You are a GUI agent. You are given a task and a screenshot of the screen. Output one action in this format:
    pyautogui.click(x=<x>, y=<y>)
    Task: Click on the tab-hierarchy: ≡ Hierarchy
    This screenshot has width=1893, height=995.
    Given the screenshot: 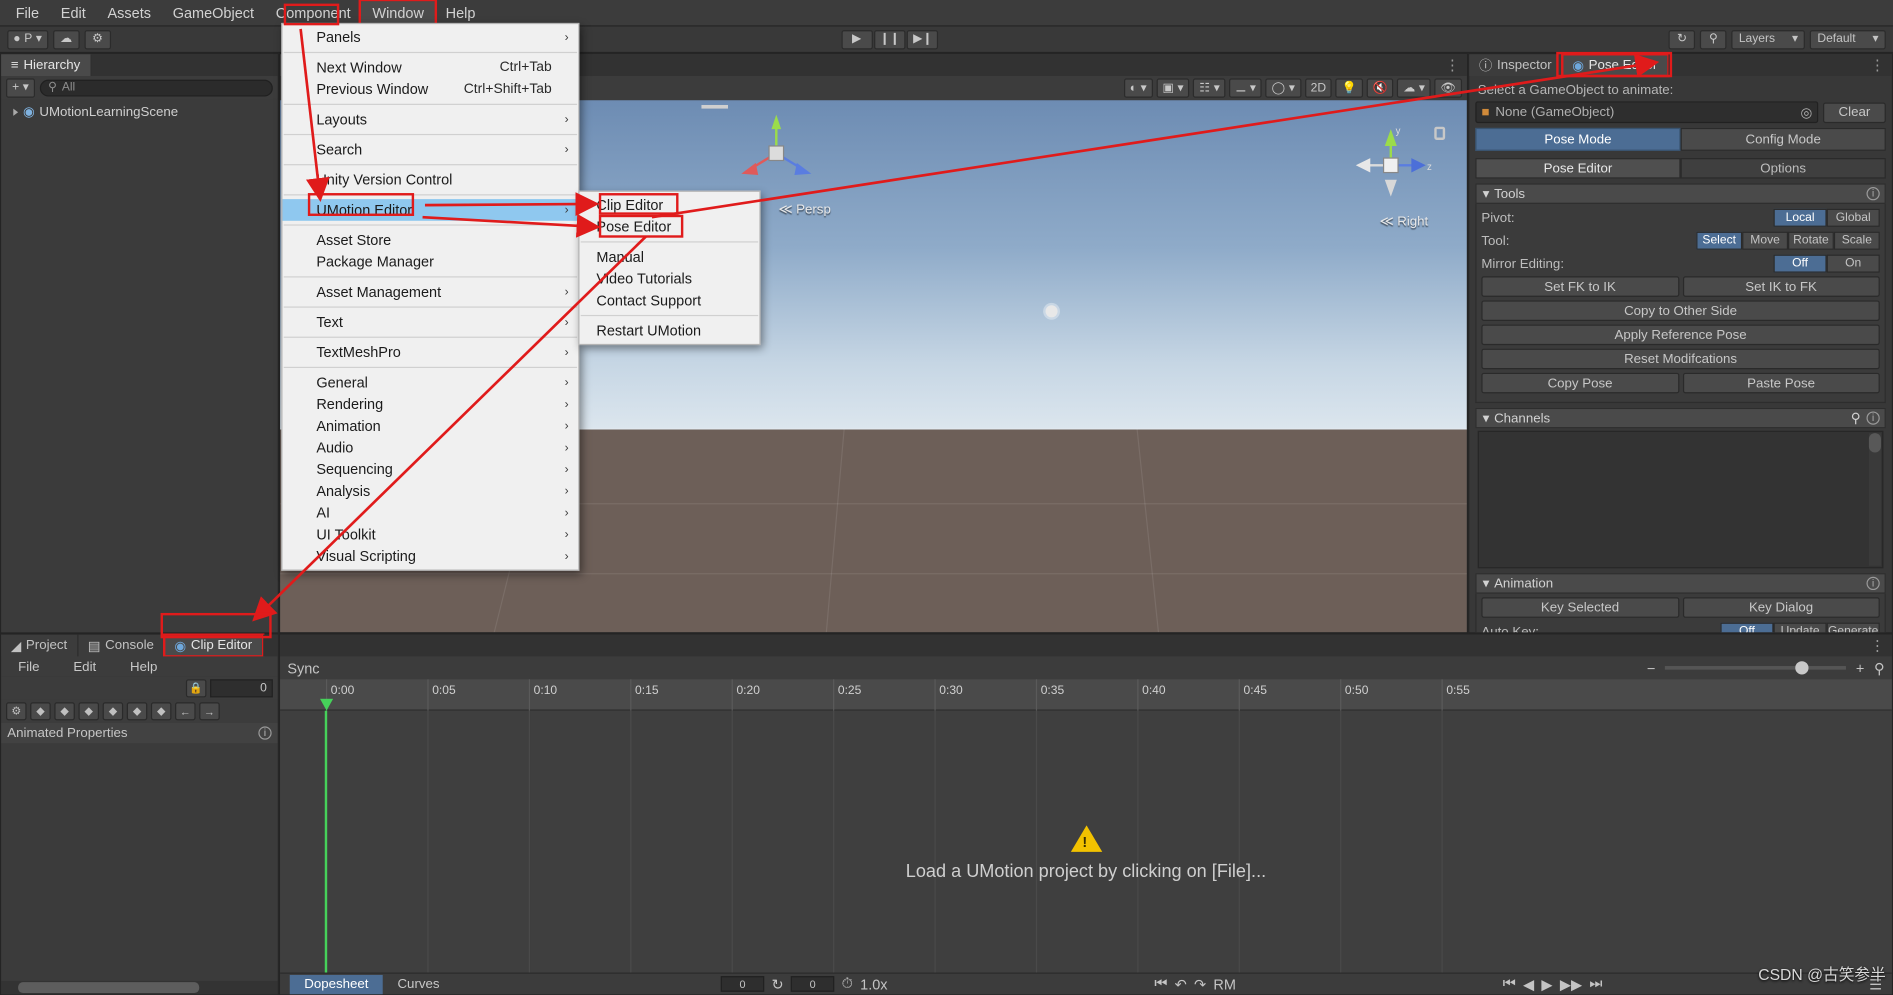 What is the action you would take?
    pyautogui.click(x=46, y=65)
    